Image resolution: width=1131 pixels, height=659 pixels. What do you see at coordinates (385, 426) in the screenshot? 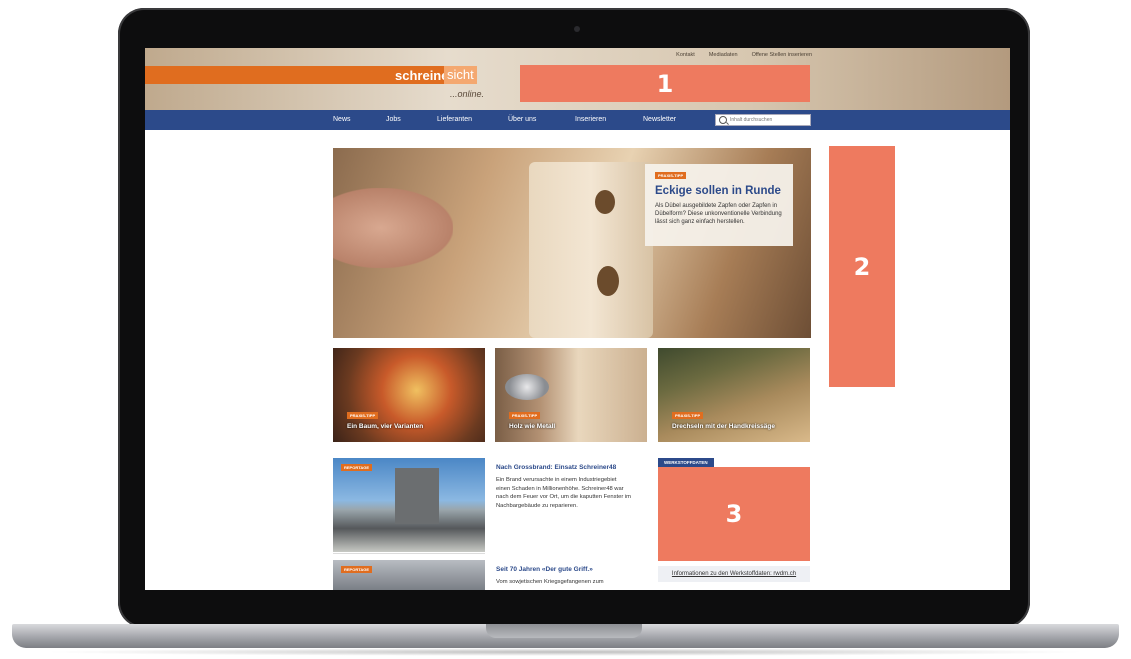
I see `tile-title: Ein Baum, vier Varianten` at bounding box center [385, 426].